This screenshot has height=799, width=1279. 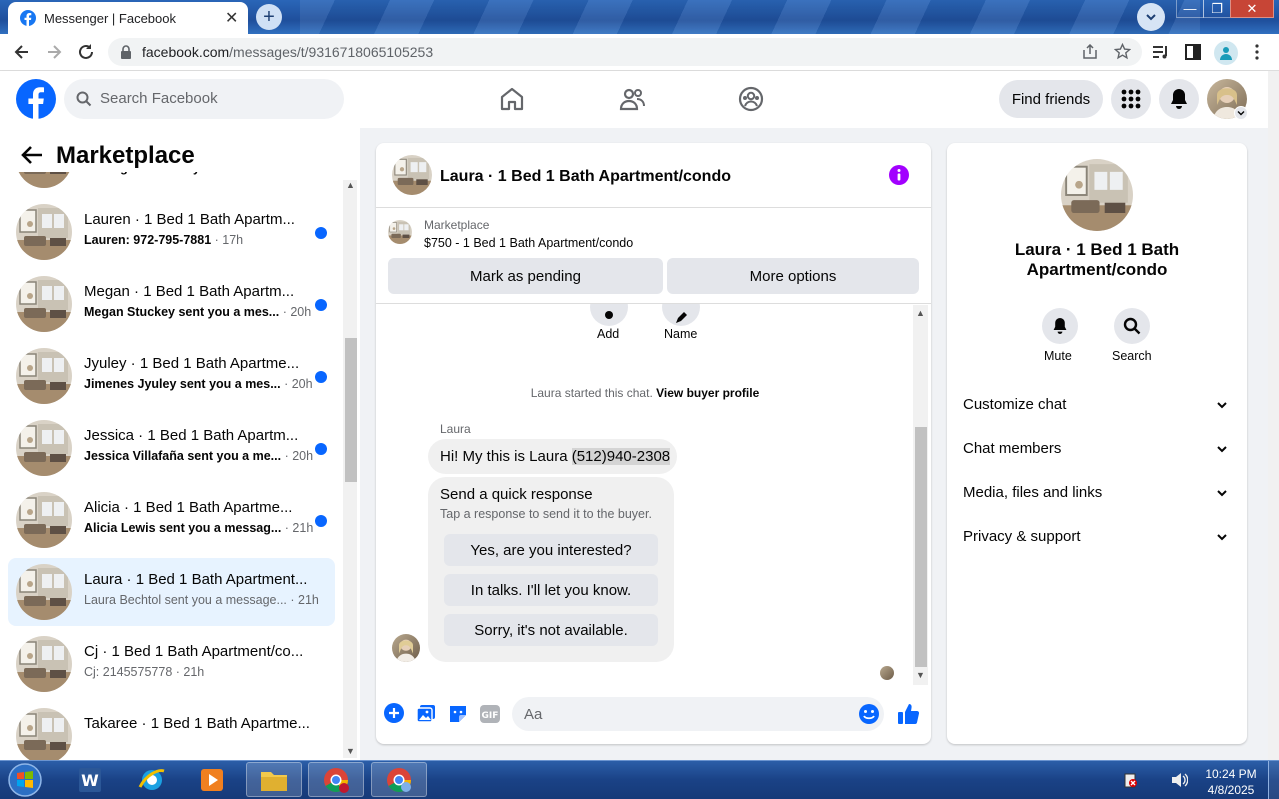 What do you see at coordinates (412, 175) in the screenshot?
I see `chat-avatar` at bounding box center [412, 175].